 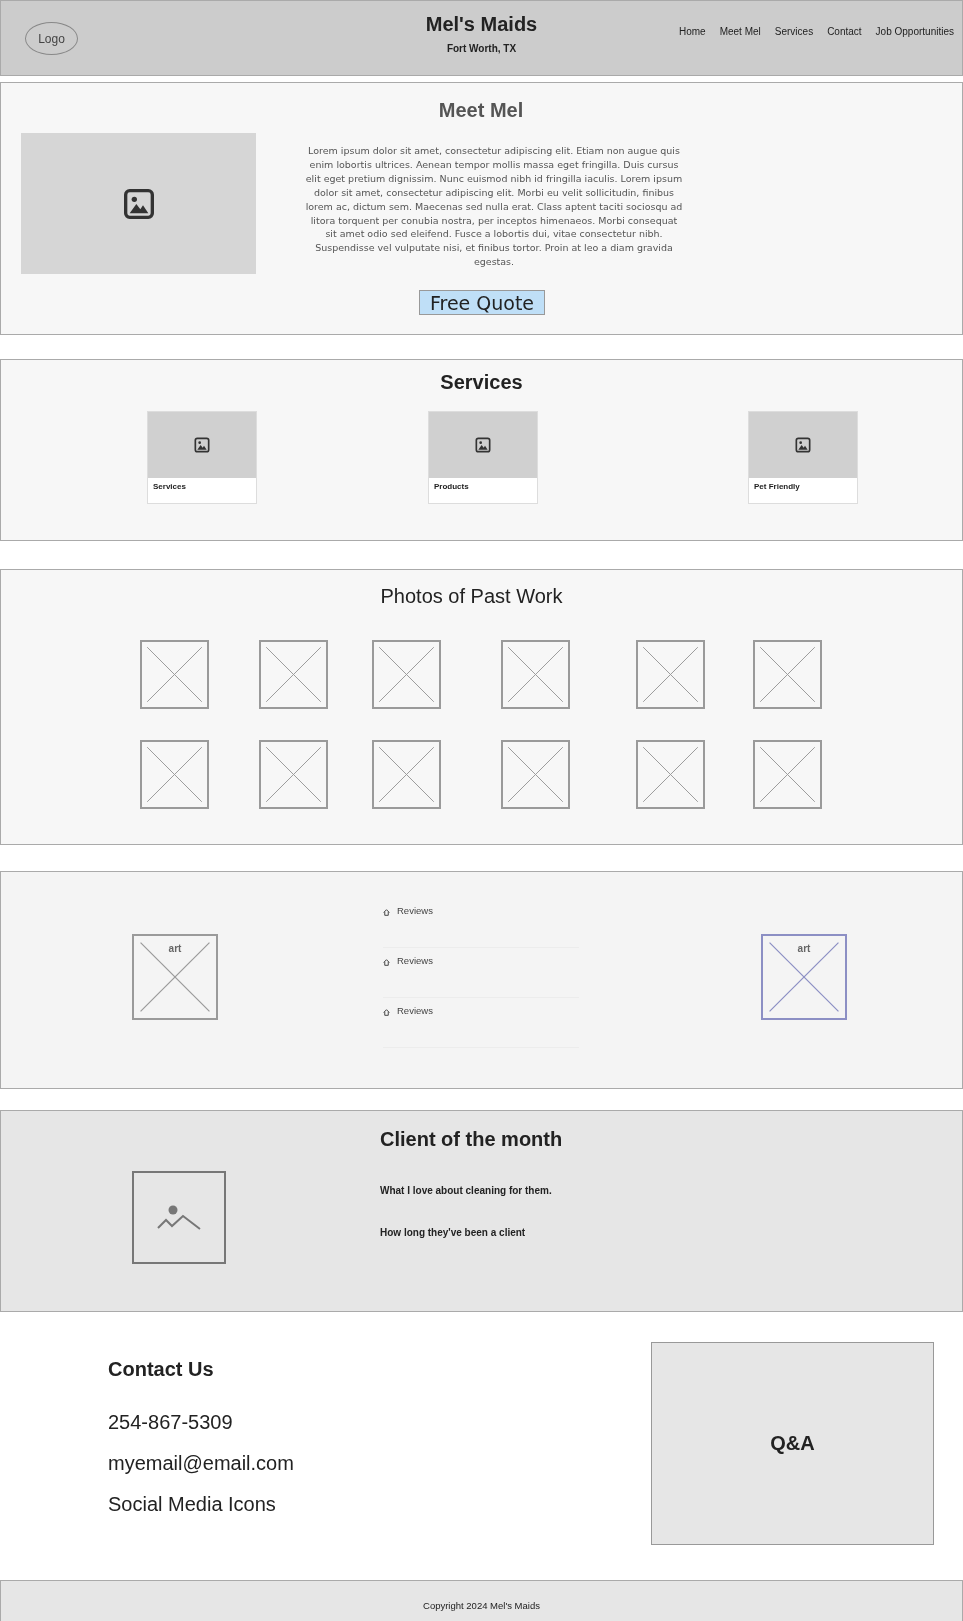 I want to click on qa-panel: Q&A, so click(x=792, y=1443).